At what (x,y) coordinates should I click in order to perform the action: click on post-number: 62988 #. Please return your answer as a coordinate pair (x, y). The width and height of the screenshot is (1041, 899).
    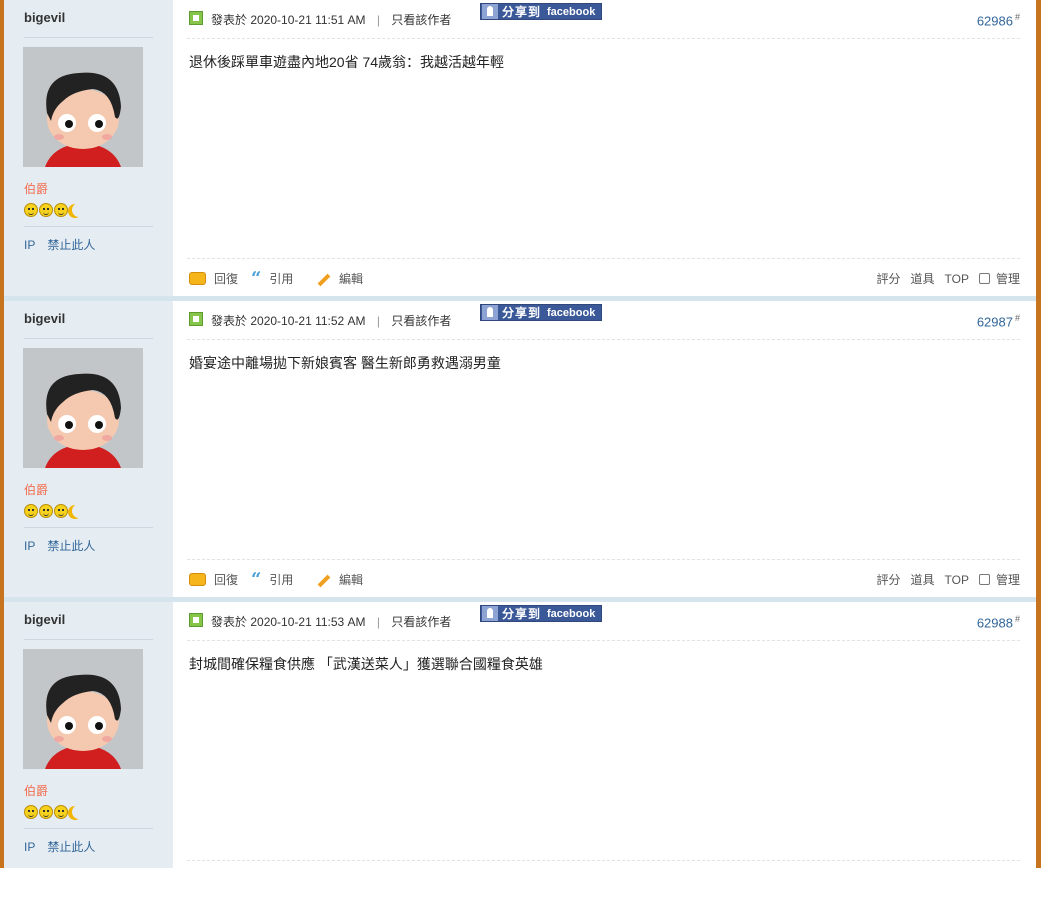
    Looking at the image, I should click on (998, 622).